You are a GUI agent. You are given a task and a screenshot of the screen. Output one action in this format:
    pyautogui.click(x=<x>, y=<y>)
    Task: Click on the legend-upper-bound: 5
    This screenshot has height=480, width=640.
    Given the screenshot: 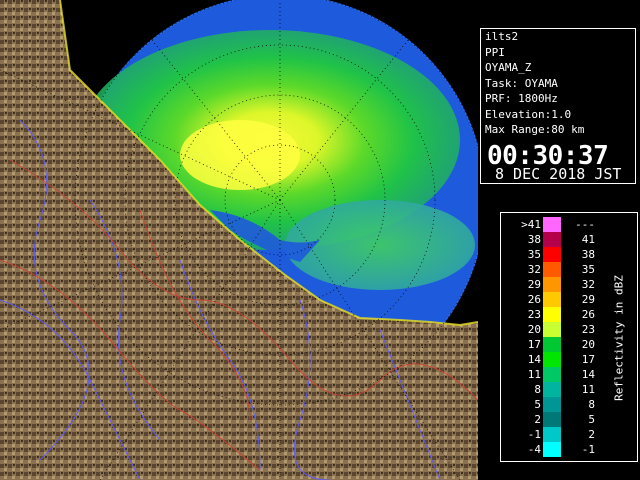 What is the action you would take?
    pyautogui.click(x=591, y=419)
    